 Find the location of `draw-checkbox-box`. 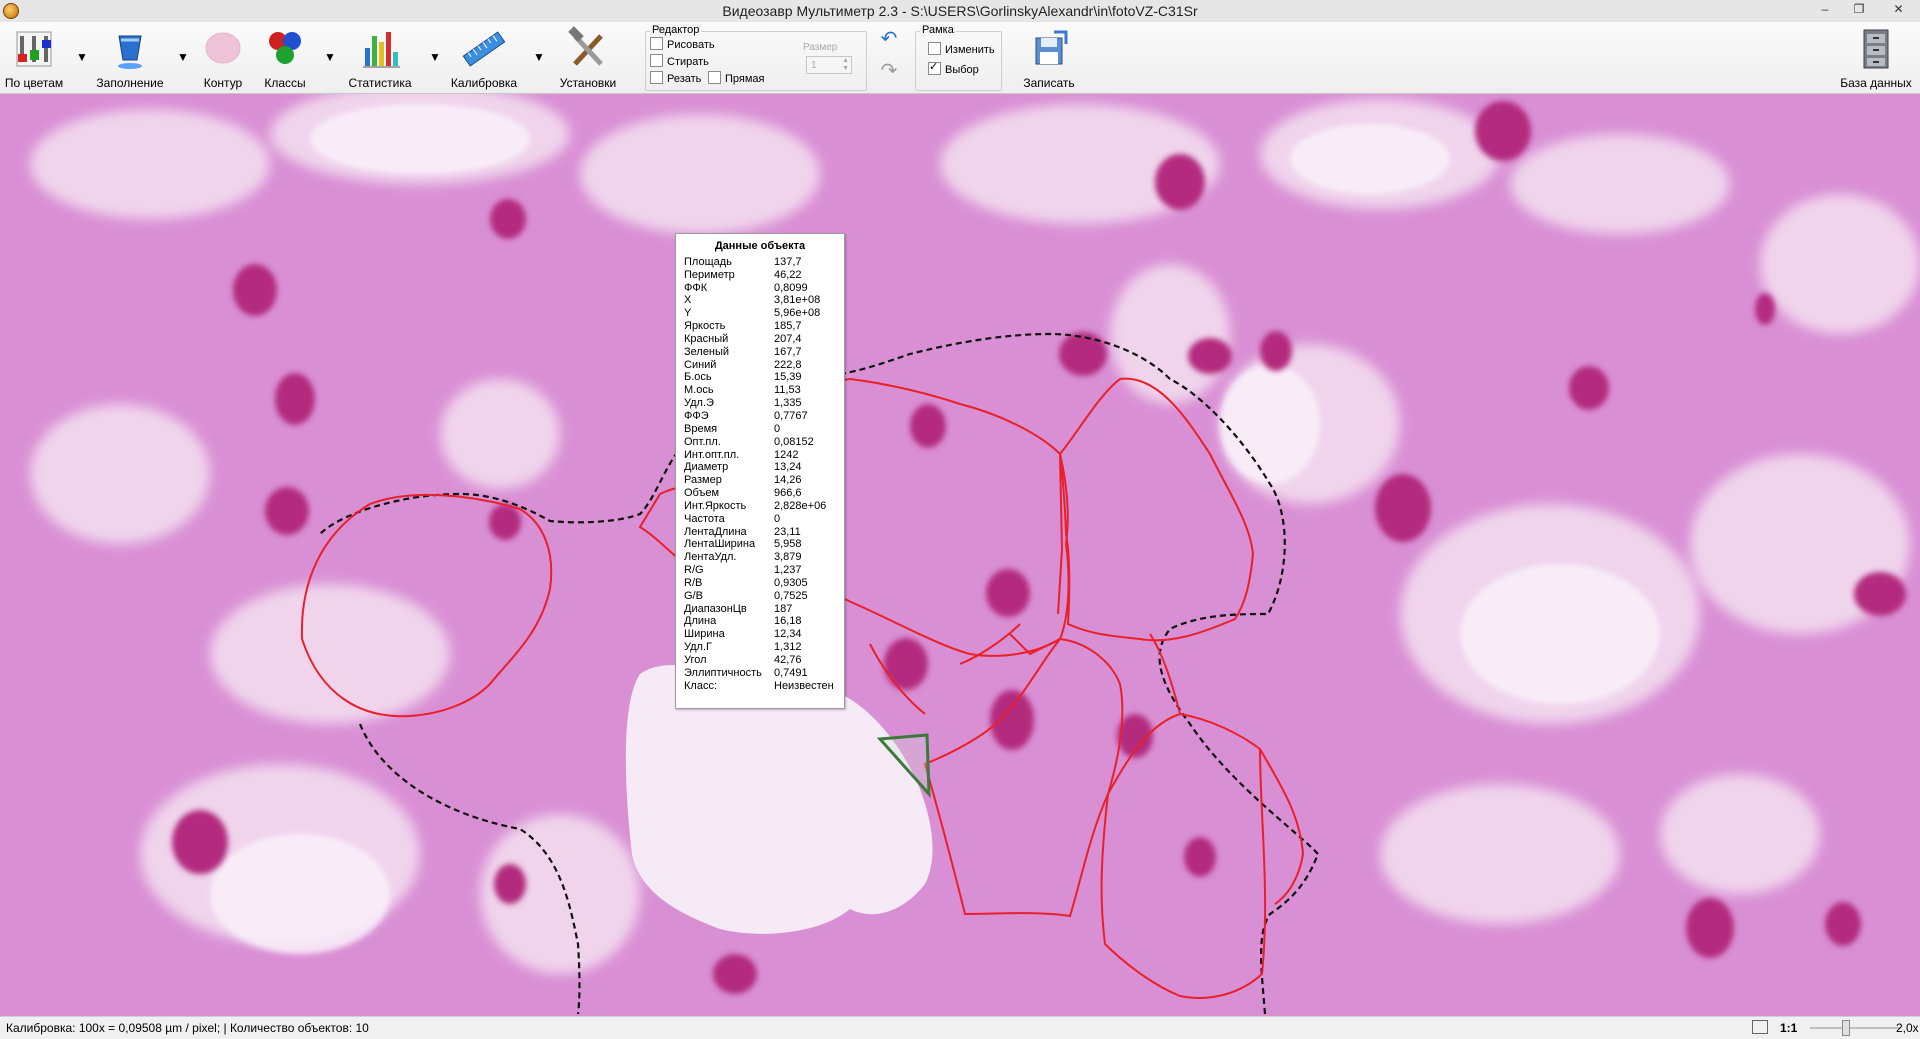

draw-checkbox-box is located at coordinates (656, 43).